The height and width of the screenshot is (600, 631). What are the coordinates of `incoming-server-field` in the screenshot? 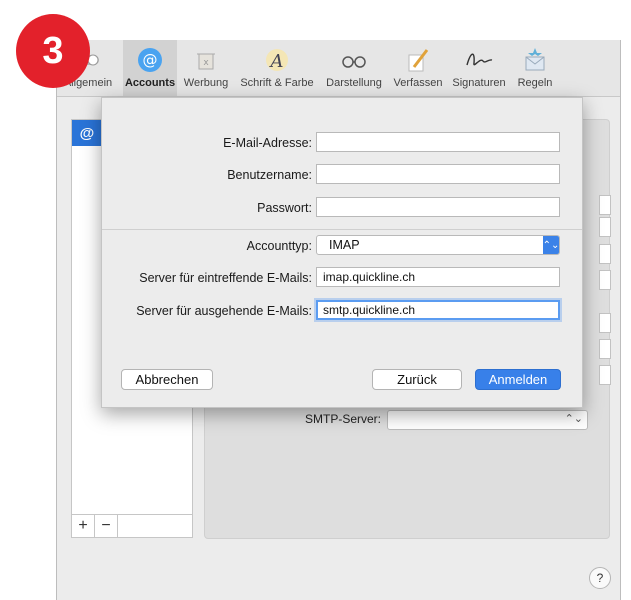 It's located at (438, 277).